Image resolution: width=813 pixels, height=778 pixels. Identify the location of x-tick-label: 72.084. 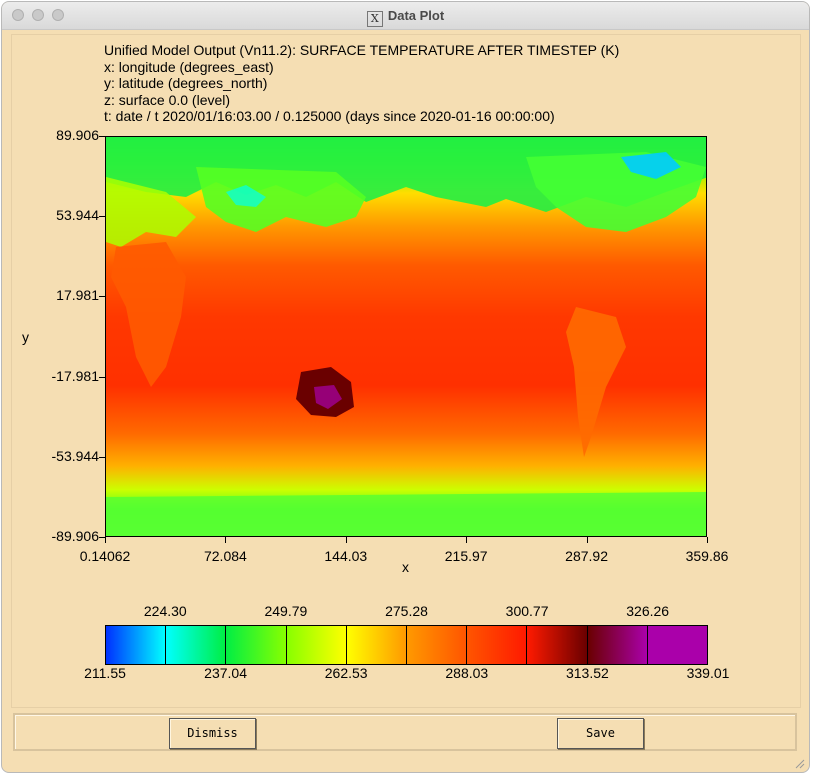
(225, 556).